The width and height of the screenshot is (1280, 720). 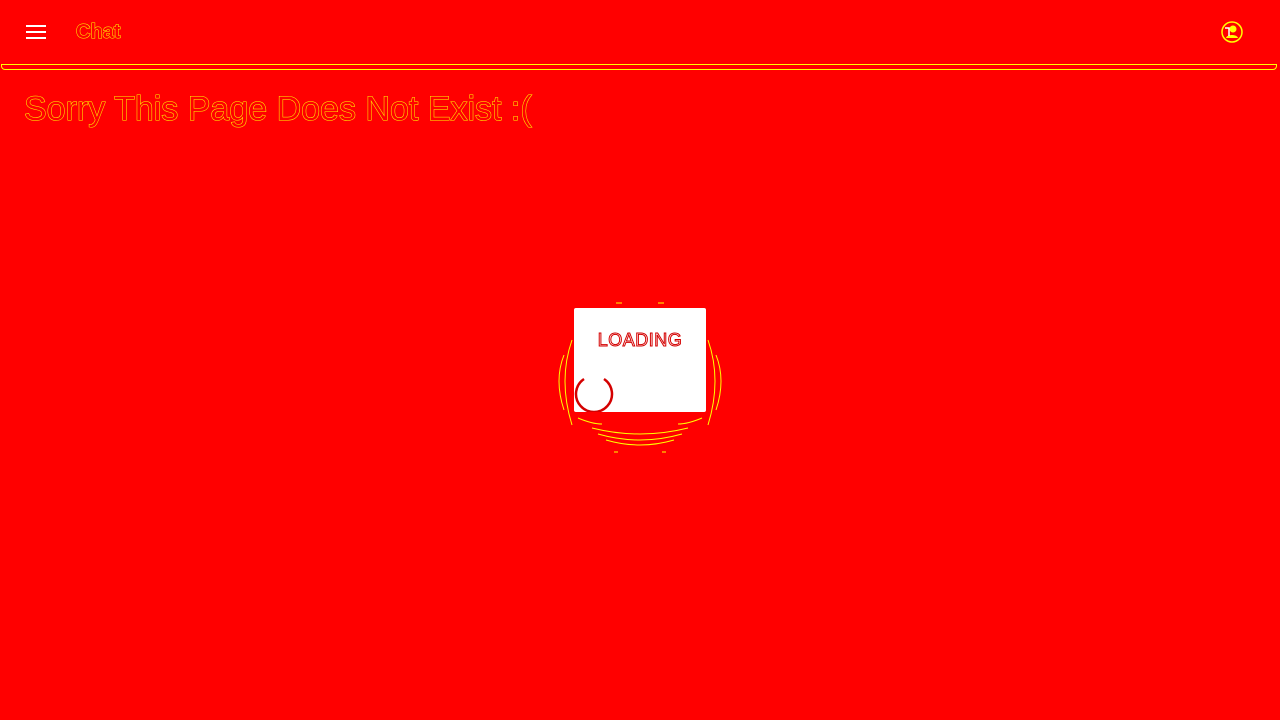 What do you see at coordinates (640, 379) in the screenshot?
I see `loading-overlay: LOADING` at bounding box center [640, 379].